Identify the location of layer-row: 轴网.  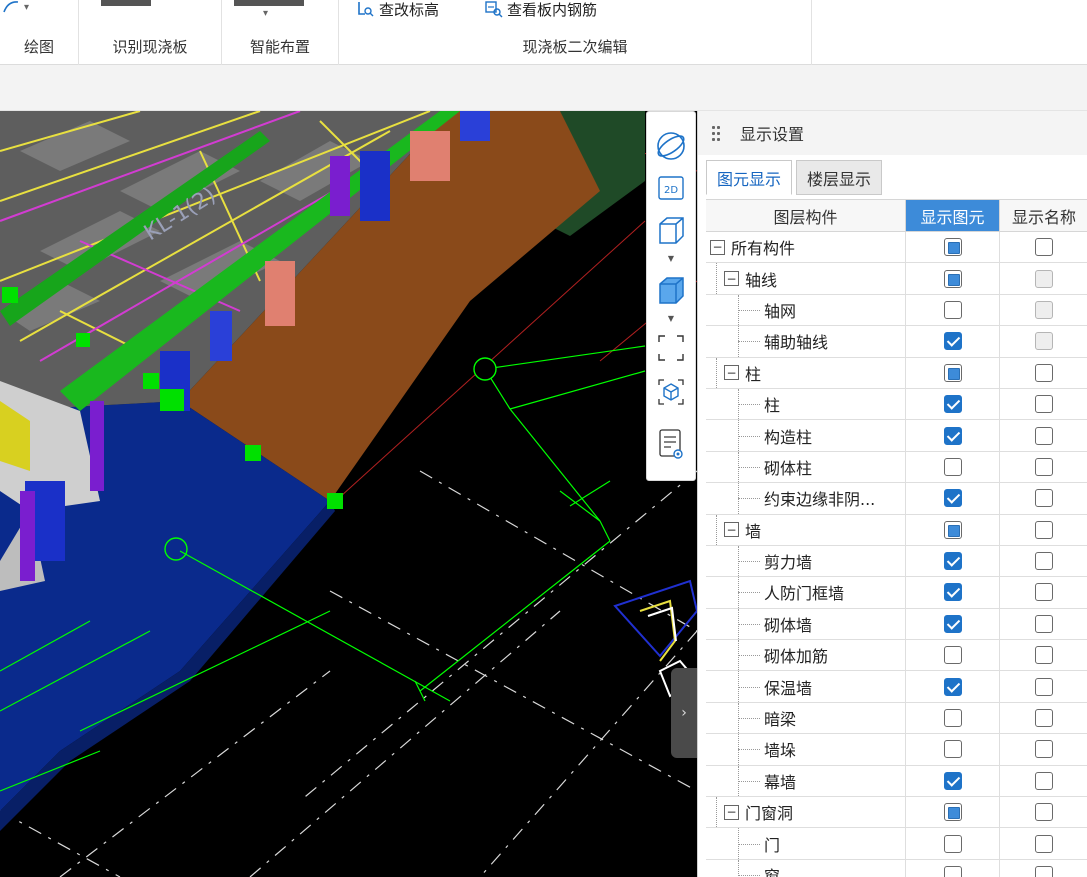
(896, 310).